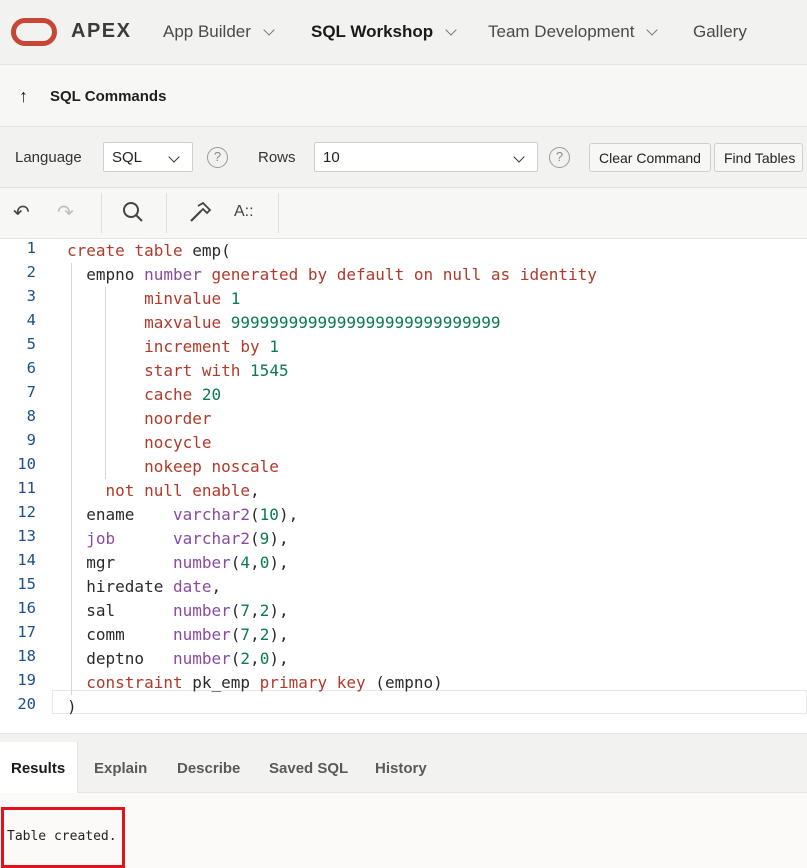 Image resolution: width=807 pixels, height=868 pixels. I want to click on code-line: not null enable,, so click(182, 490).